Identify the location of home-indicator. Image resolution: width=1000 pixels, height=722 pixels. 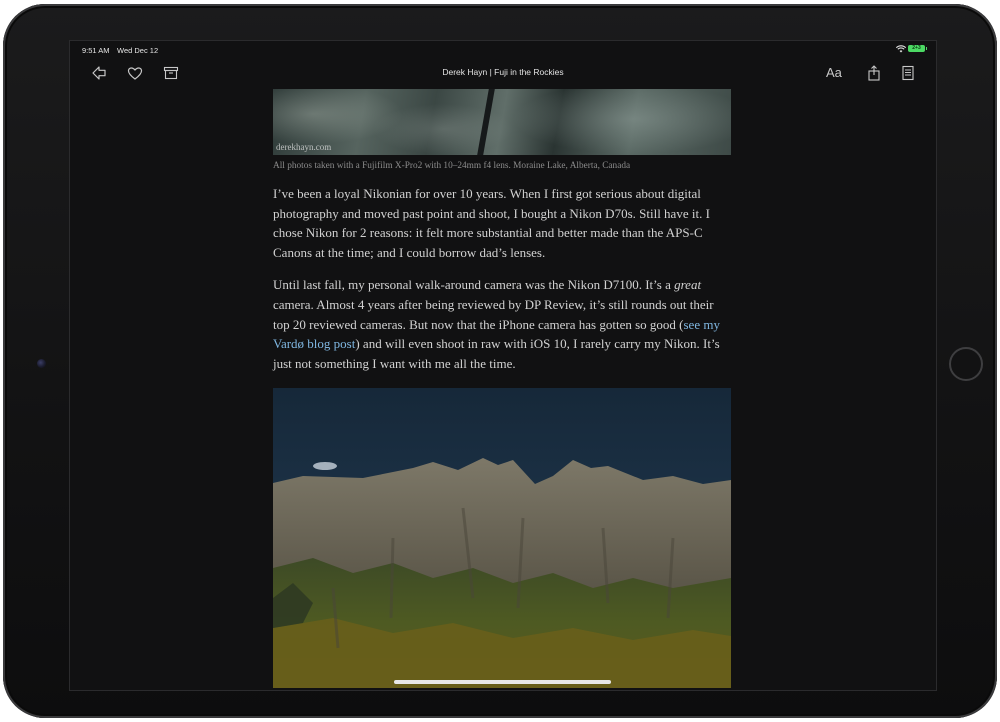
(502, 682).